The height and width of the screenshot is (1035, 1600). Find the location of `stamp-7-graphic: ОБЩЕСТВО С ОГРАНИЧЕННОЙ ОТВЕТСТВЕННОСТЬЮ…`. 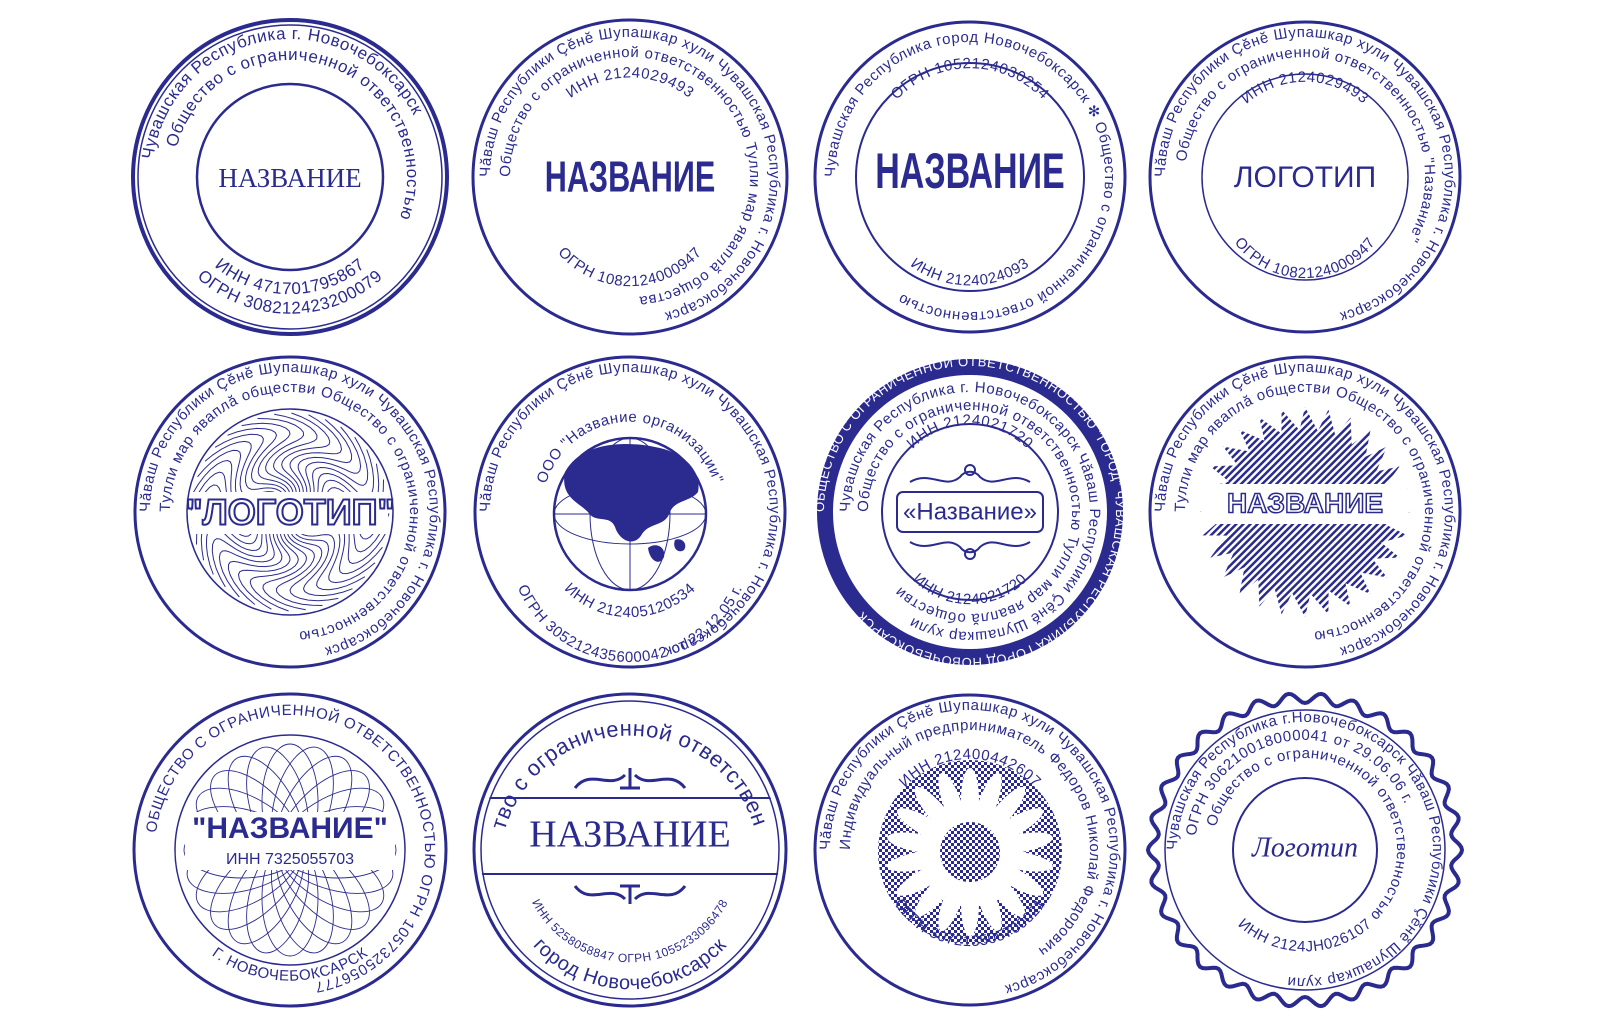

stamp-7-graphic: ОБЩЕСТВО С ОГРАНИЧЕННОЙ ОТВЕТСТВЕННОСТЬЮ… is located at coordinates (970, 512).